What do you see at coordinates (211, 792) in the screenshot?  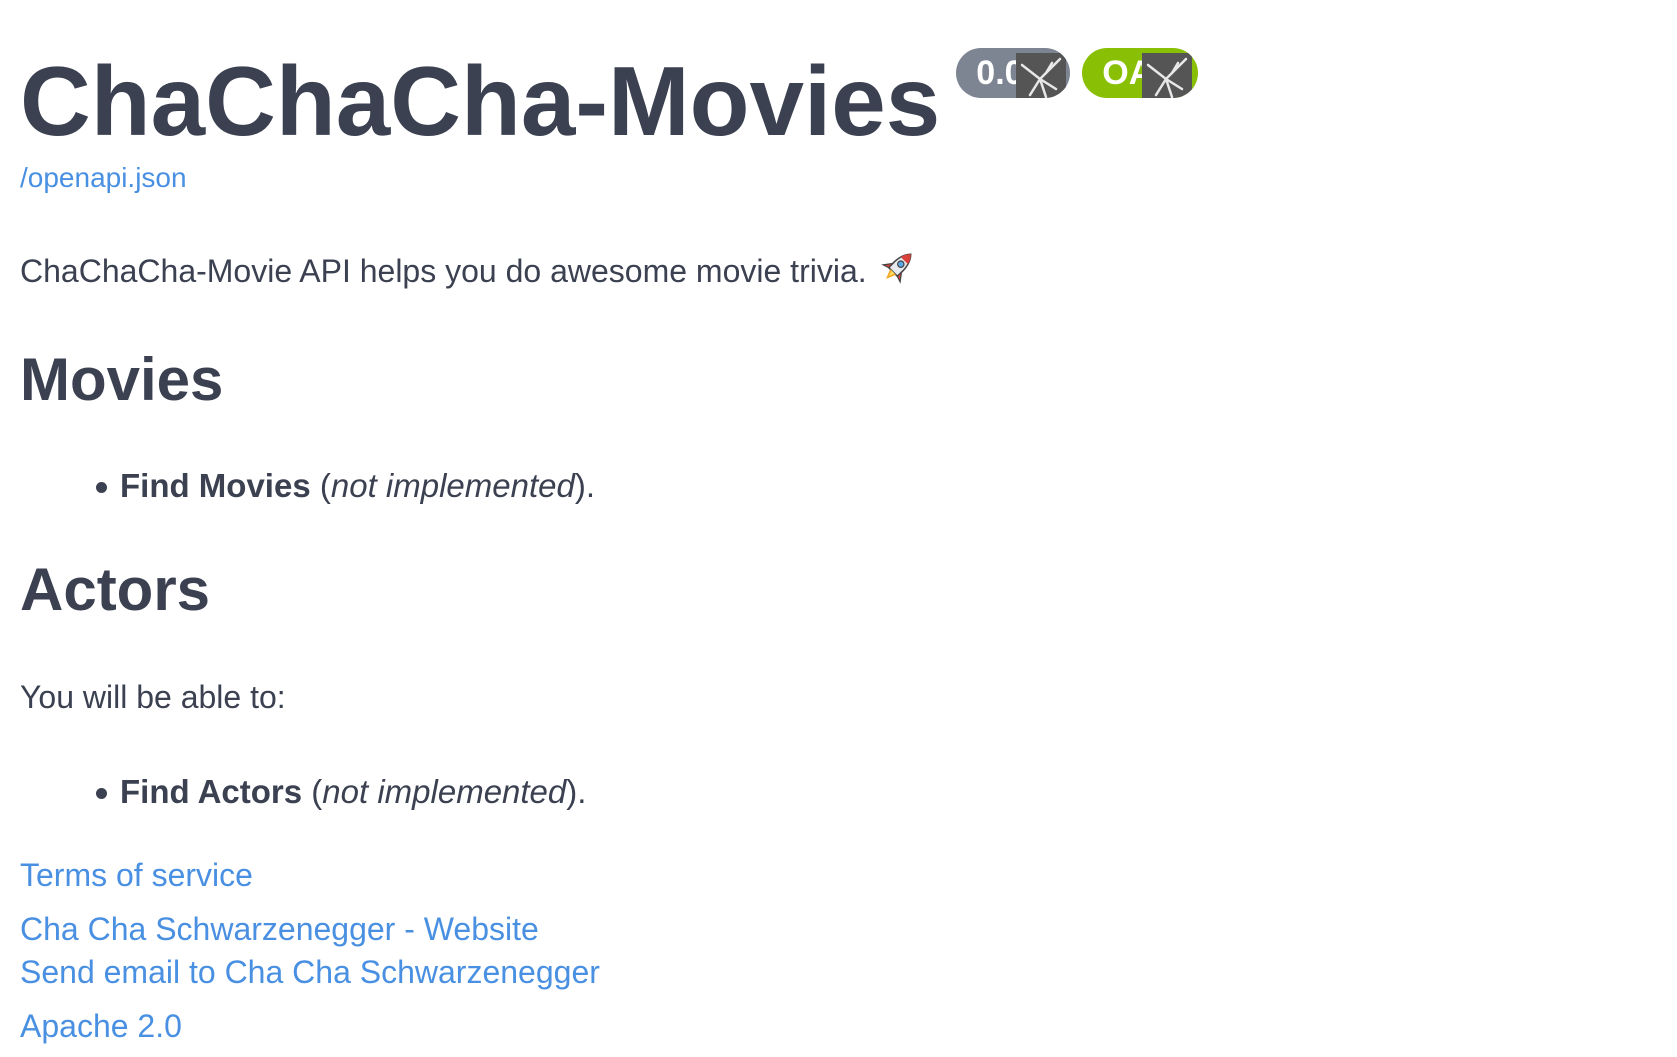 I see `item-title: Find Actors` at bounding box center [211, 792].